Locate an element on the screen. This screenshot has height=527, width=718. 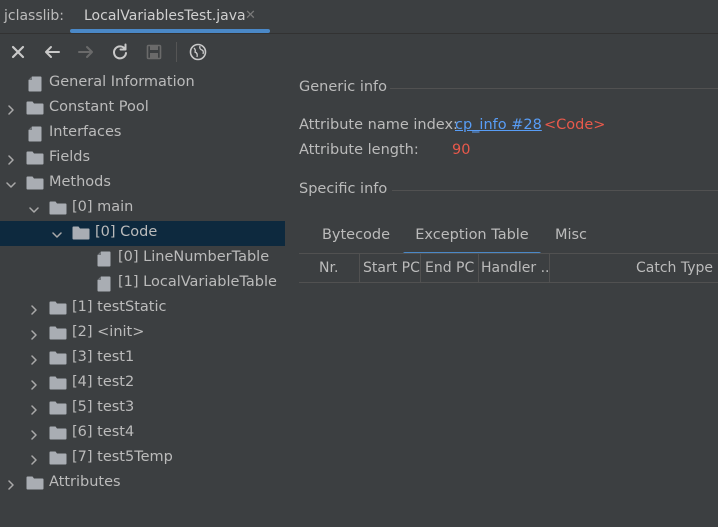
refresh-icon is located at coordinates (120, 52).